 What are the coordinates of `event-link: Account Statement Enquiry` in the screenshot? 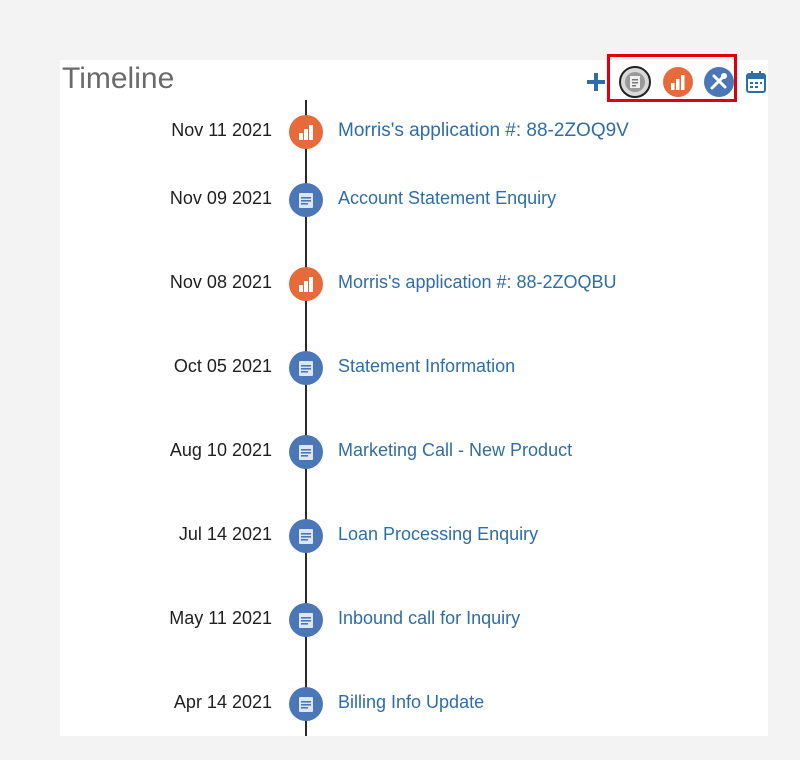 It's located at (447, 198).